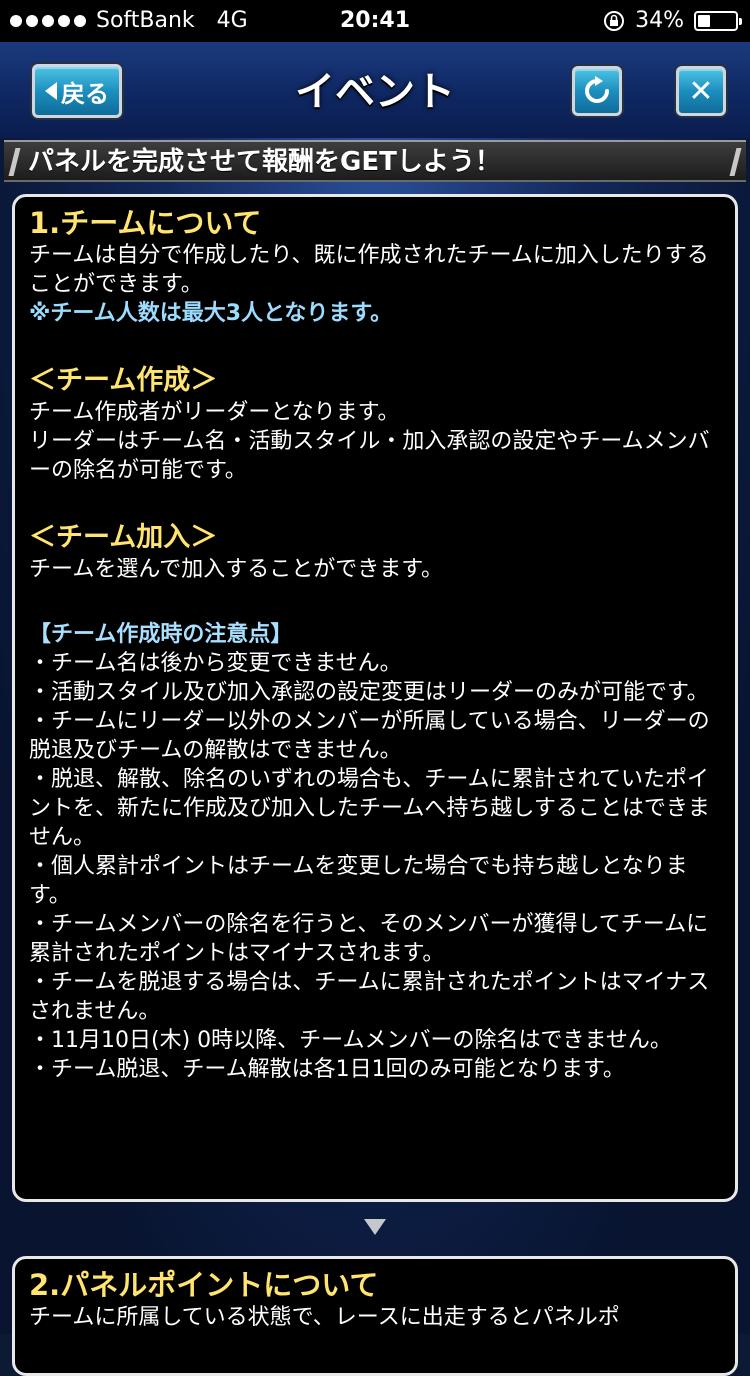 The width and height of the screenshot is (750, 1376). I want to click on back-button: 戻る, so click(77, 91).